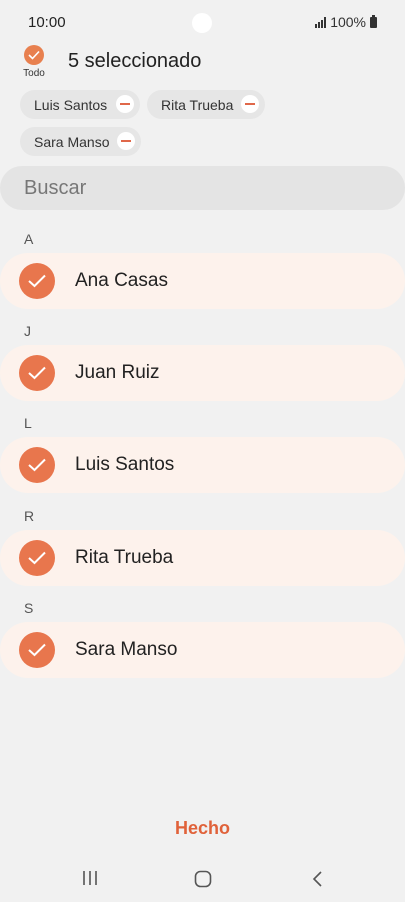 The height and width of the screenshot is (902, 405). Describe the element at coordinates (197, 104) in the screenshot. I see `chip-label: Rita Trueba` at that location.